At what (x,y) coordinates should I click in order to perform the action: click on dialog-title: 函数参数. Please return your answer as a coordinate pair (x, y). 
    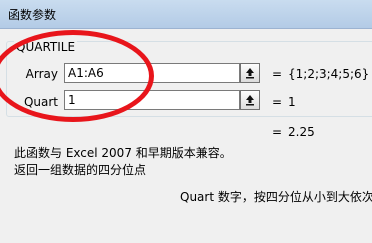
    Looking at the image, I should click on (32, 15).